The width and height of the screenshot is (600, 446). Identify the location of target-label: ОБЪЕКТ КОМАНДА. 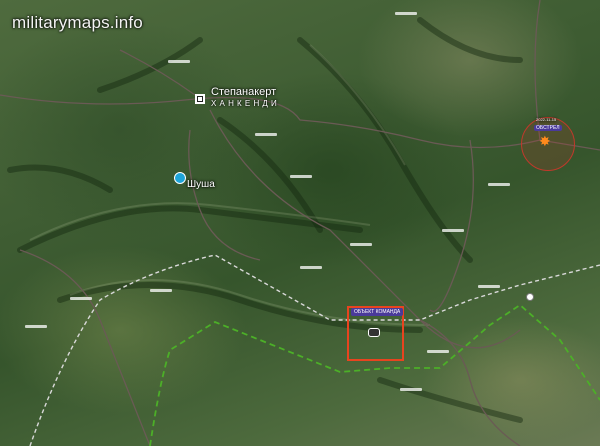
(377, 312).